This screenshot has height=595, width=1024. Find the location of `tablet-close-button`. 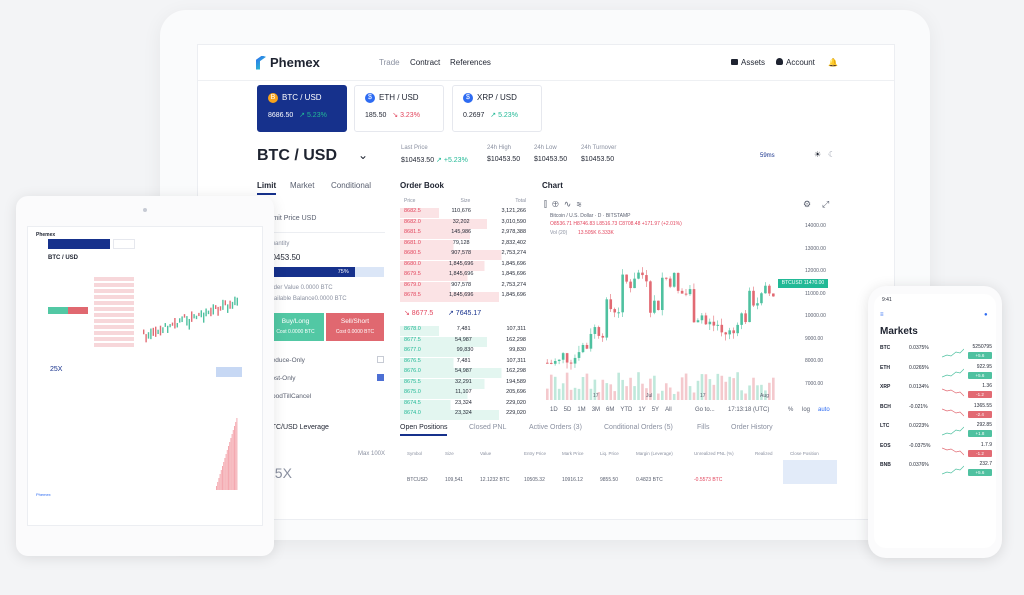

tablet-close-button is located at coordinates (229, 372).